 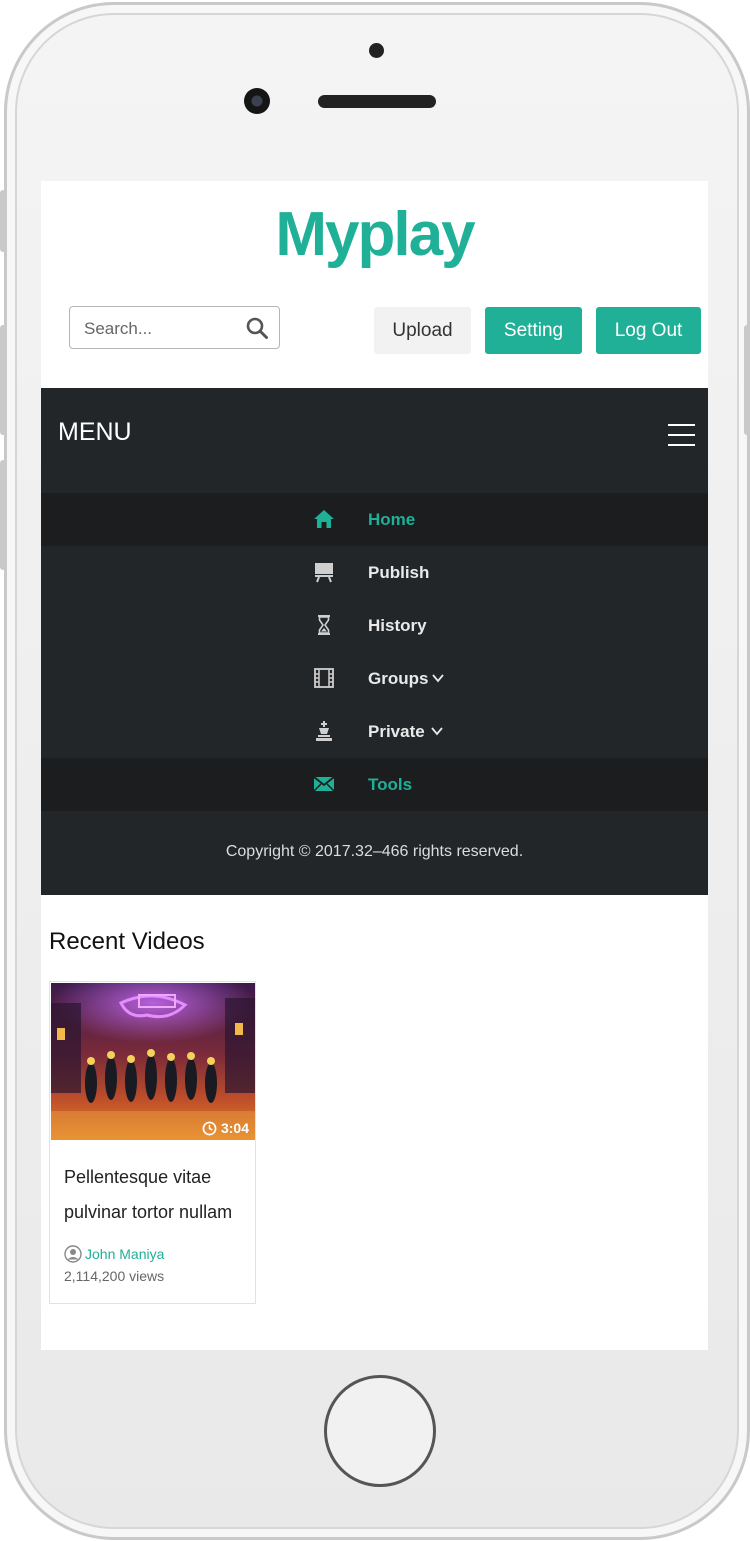 I want to click on thumbnail-image, so click(x=153, y=1061).